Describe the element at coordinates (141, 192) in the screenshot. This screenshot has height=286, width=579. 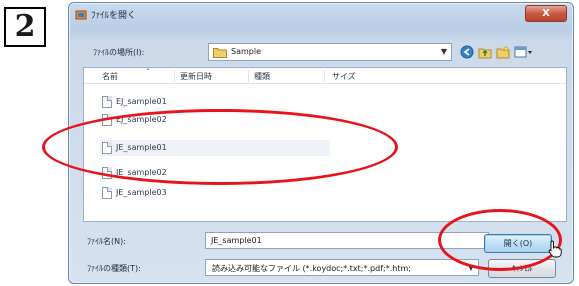
I see `file-name: JE_sample03` at that location.